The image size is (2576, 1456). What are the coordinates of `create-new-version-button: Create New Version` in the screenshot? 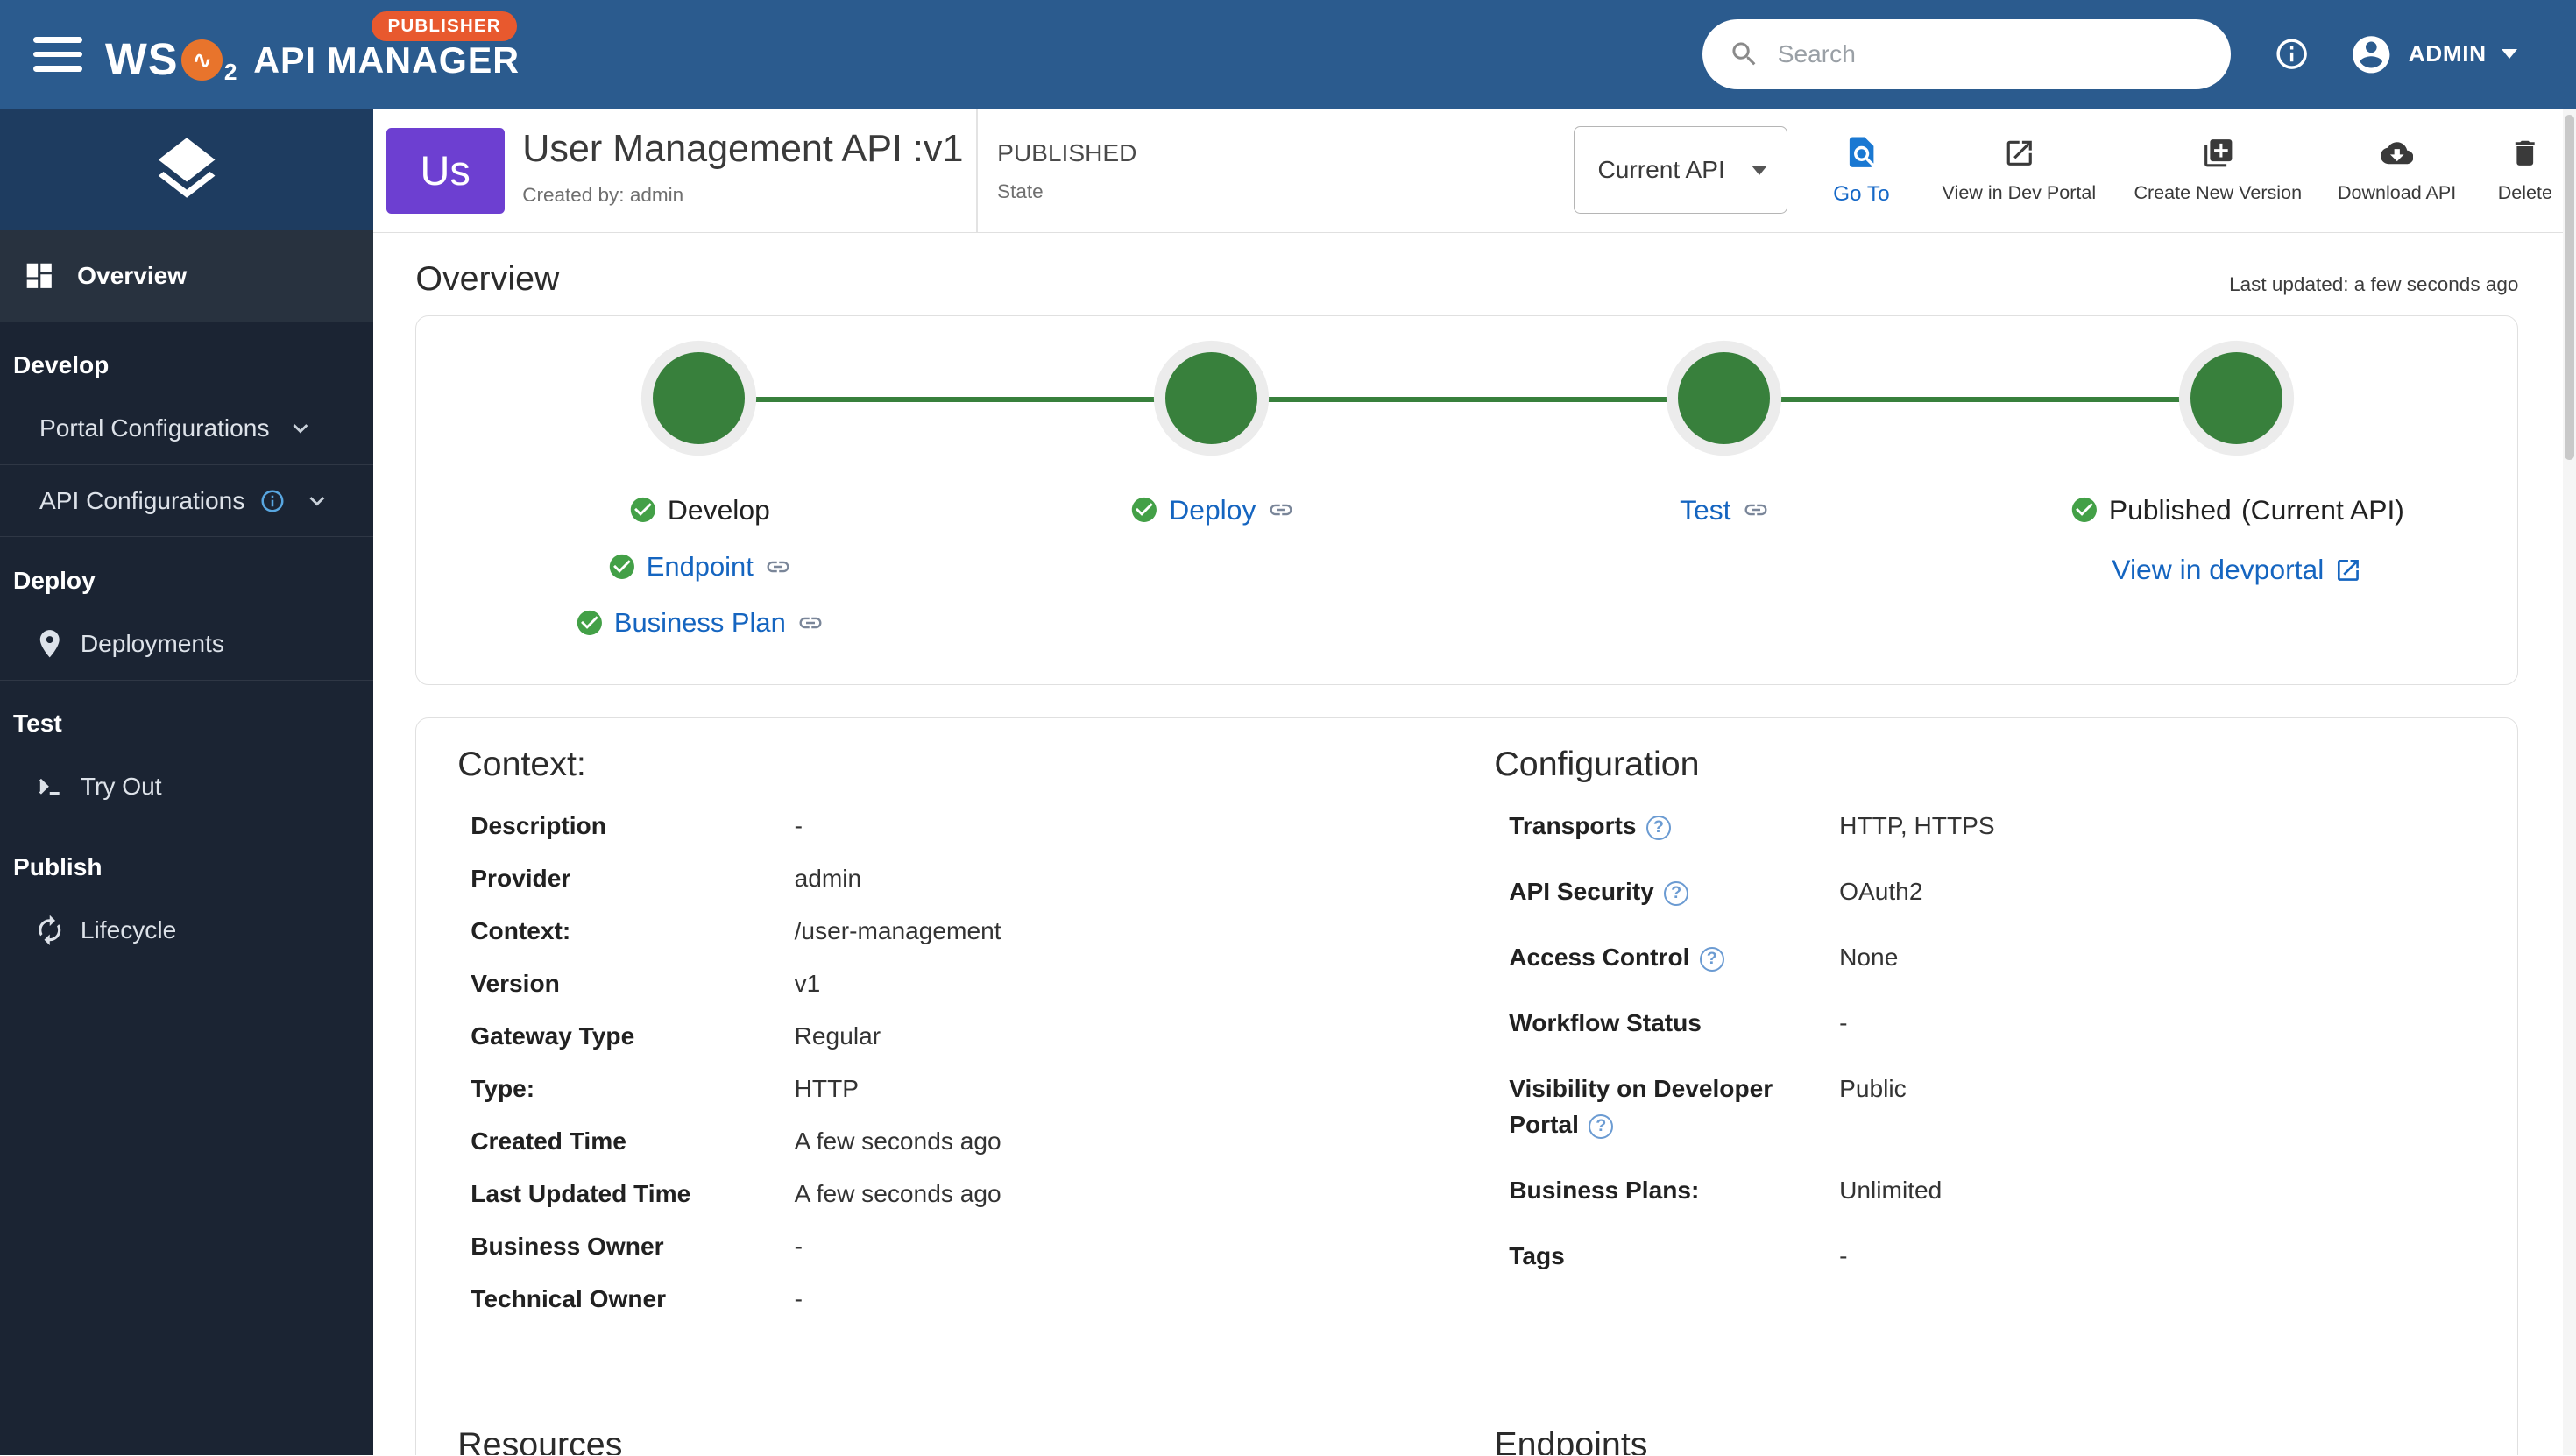 It's located at (2218, 170).